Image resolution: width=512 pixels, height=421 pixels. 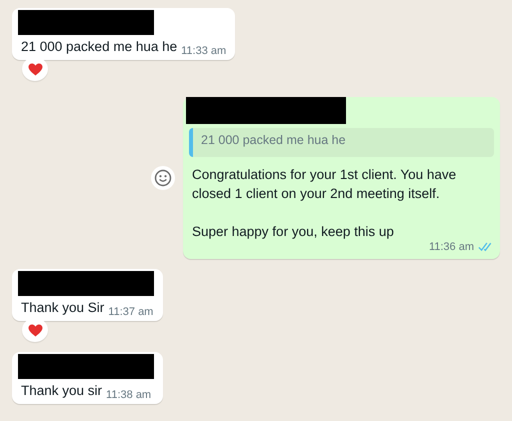 I want to click on smiley-icon, so click(x=163, y=178).